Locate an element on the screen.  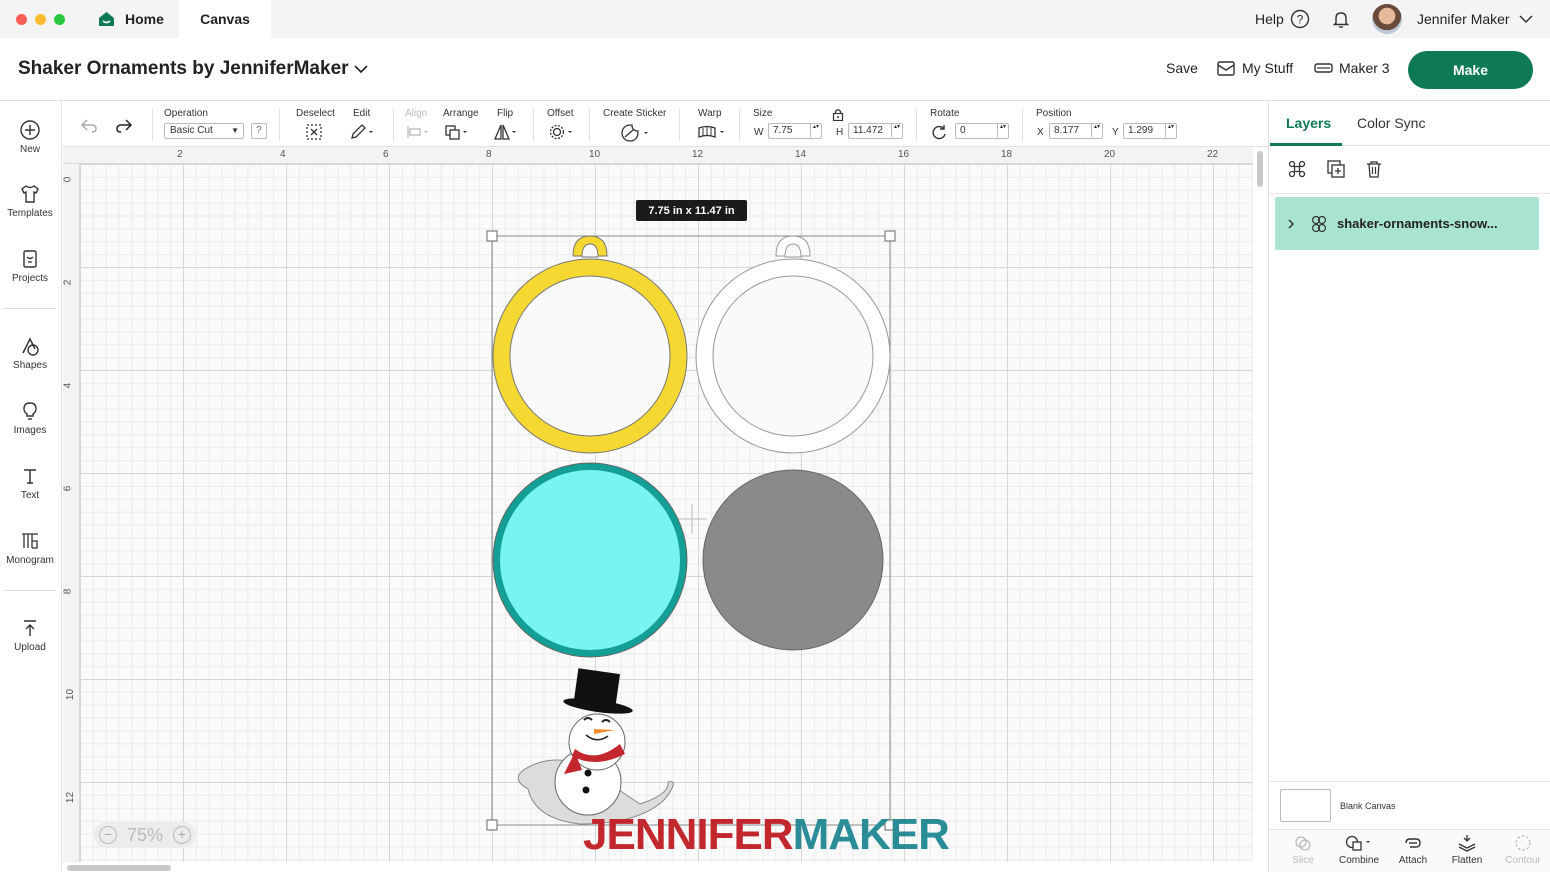
width-input: 7.75 is located at coordinates (795, 131).